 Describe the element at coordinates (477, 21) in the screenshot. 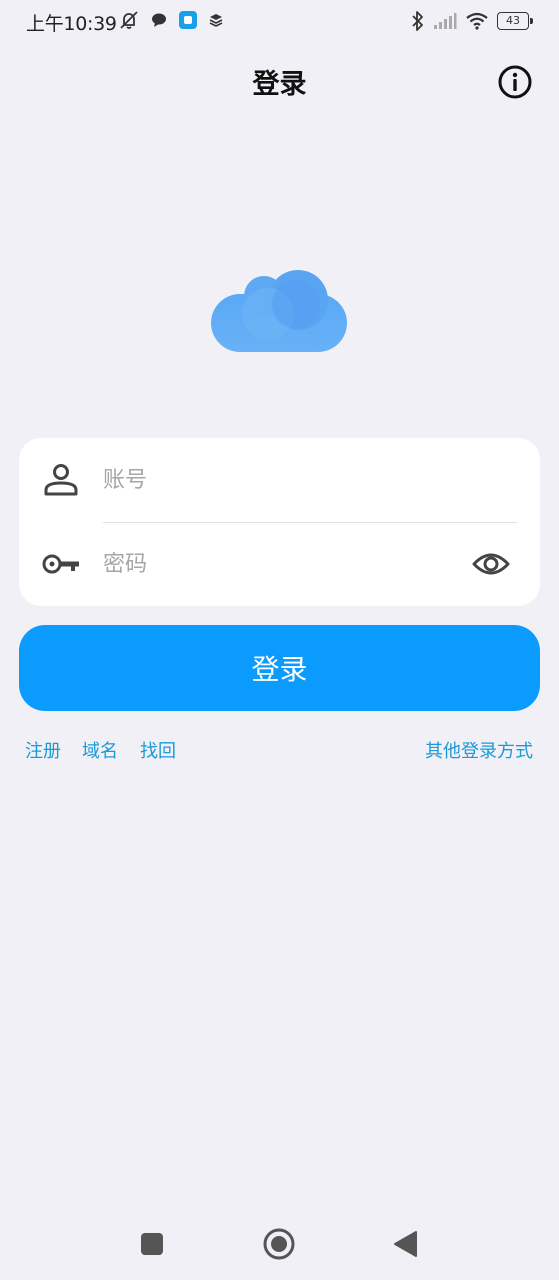

I see `wifi-icon` at that location.